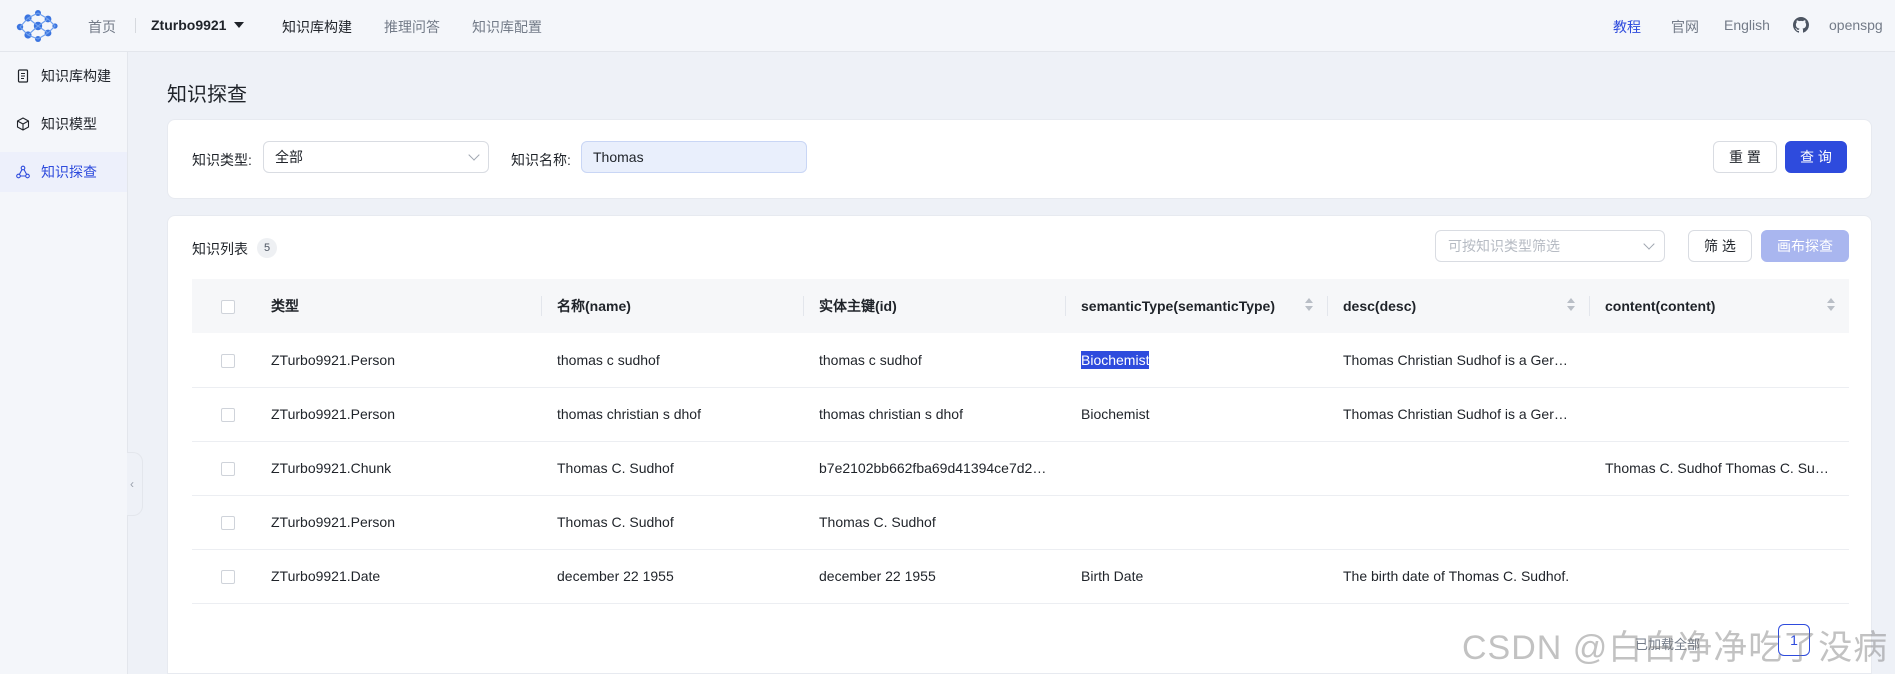 This screenshot has height=674, width=1895. I want to click on nav-github: openspg, so click(1856, 25).